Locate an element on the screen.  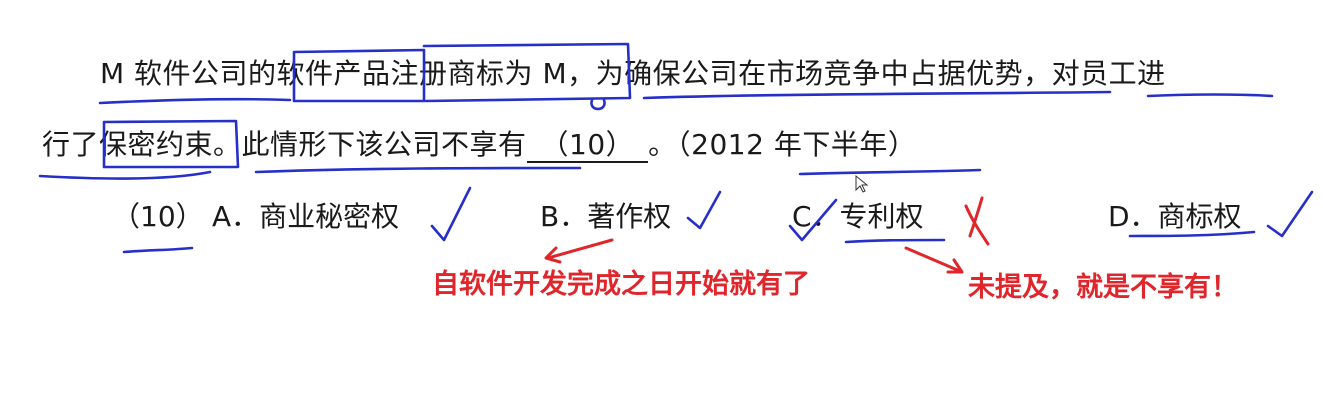
check-mark-a-icon is located at coordinates (451, 214).